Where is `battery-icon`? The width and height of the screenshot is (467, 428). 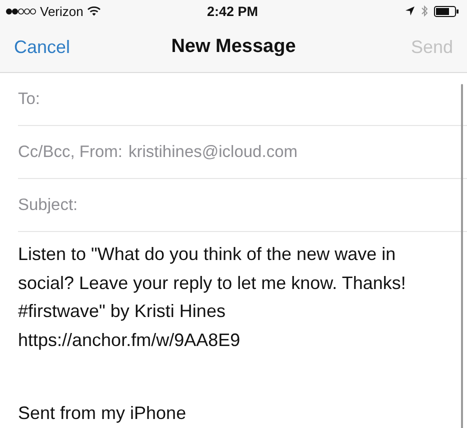
battery-icon is located at coordinates (446, 11).